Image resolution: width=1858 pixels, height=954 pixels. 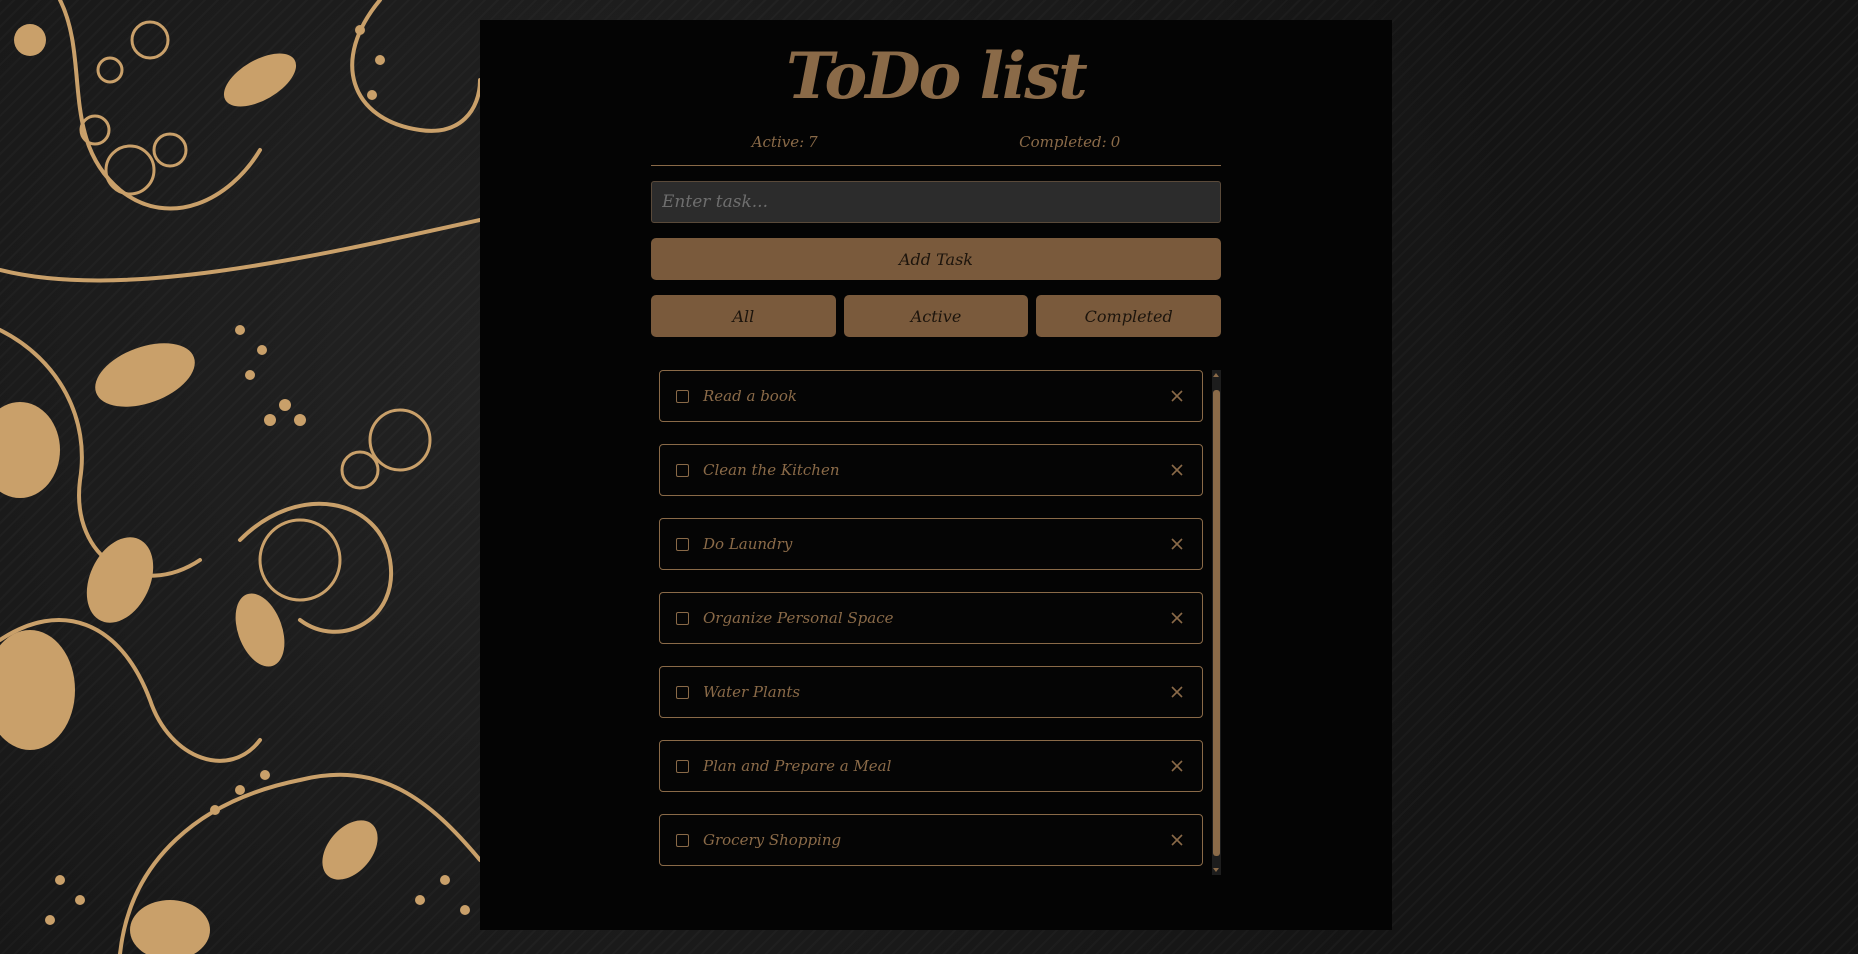 I want to click on task-label: Organize Personal Space, so click(x=798, y=618).